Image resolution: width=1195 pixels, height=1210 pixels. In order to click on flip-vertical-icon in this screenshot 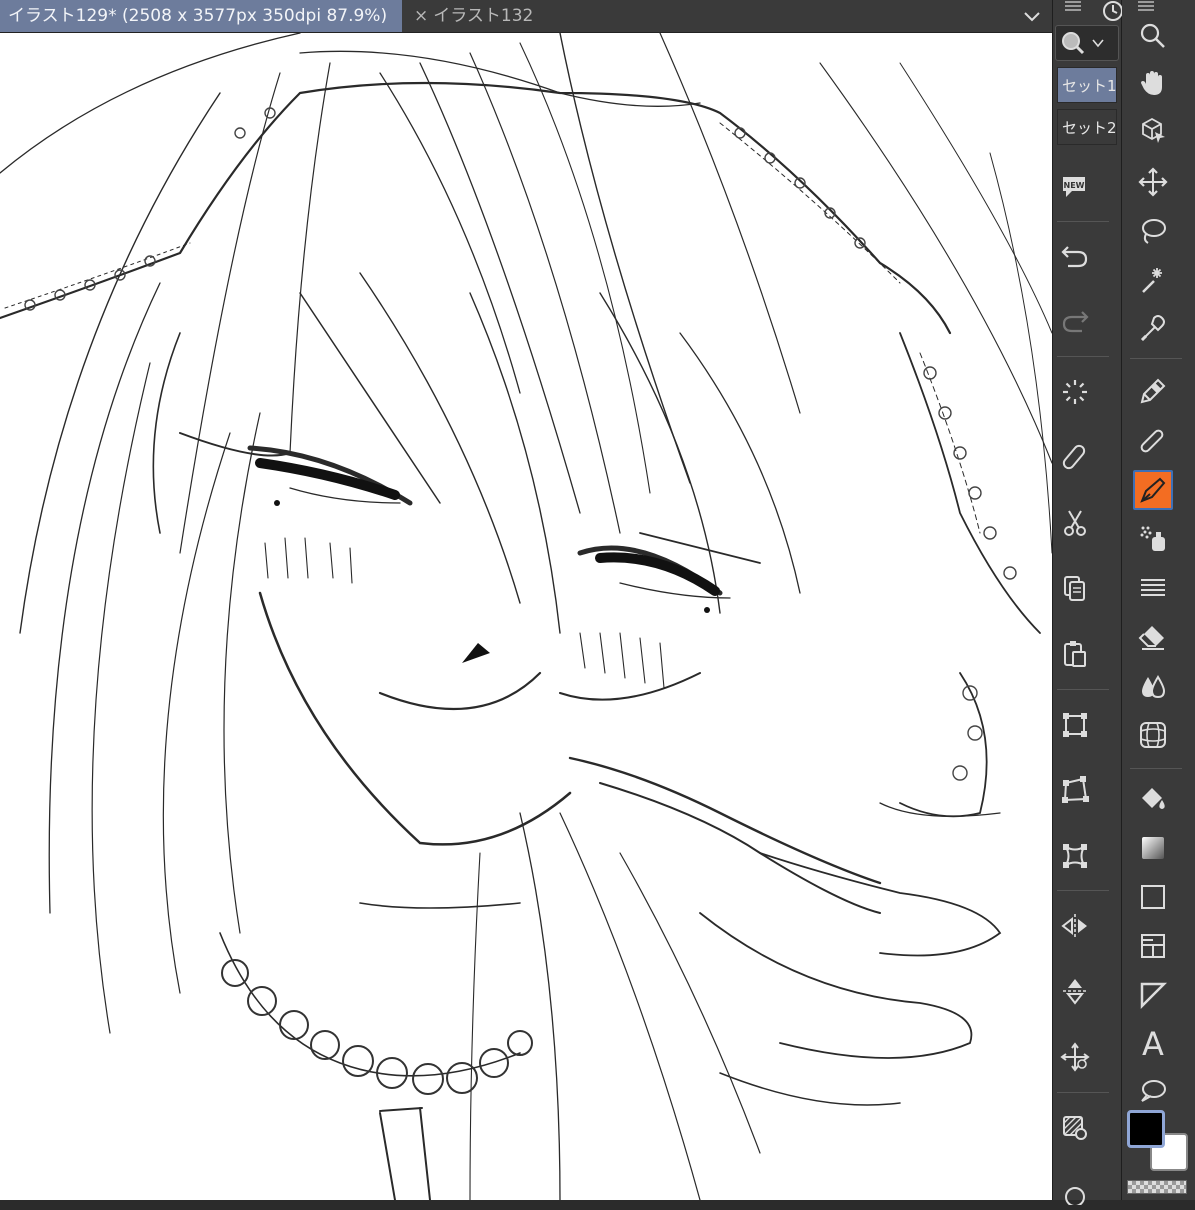, I will do `click(1075, 992)`.